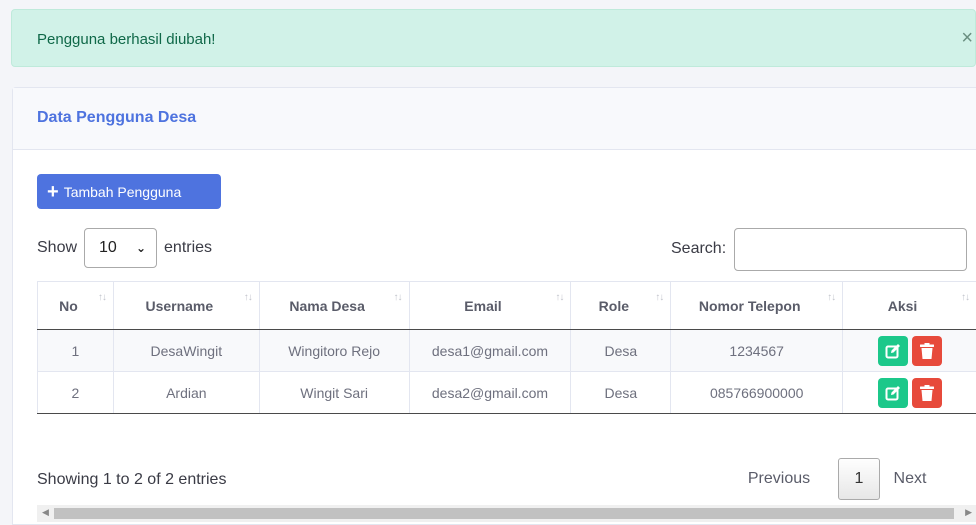 The height and width of the screenshot is (525, 976). I want to click on column-header-no: No ↑↓, so click(75, 305).